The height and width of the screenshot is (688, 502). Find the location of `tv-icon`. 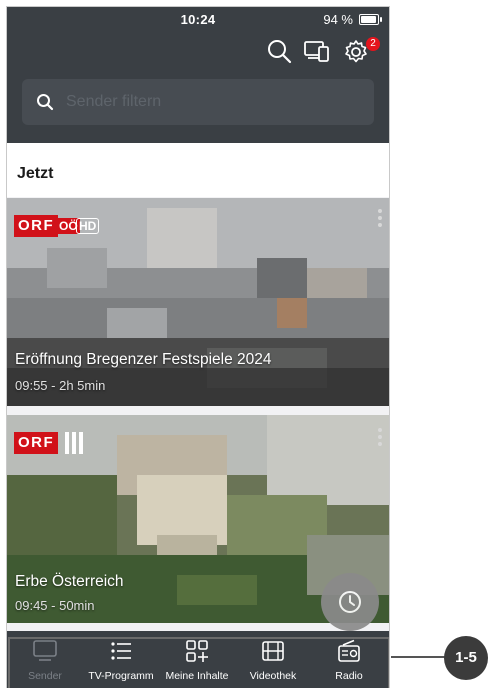

tv-icon is located at coordinates (45, 650).